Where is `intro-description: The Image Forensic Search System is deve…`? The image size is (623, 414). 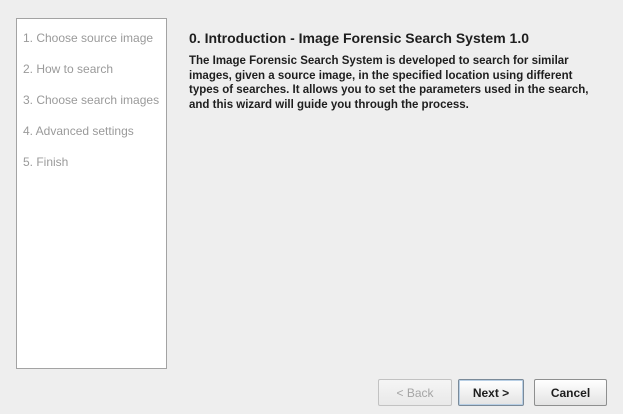 intro-description: The Image Forensic Search System is deve… is located at coordinates (389, 83).